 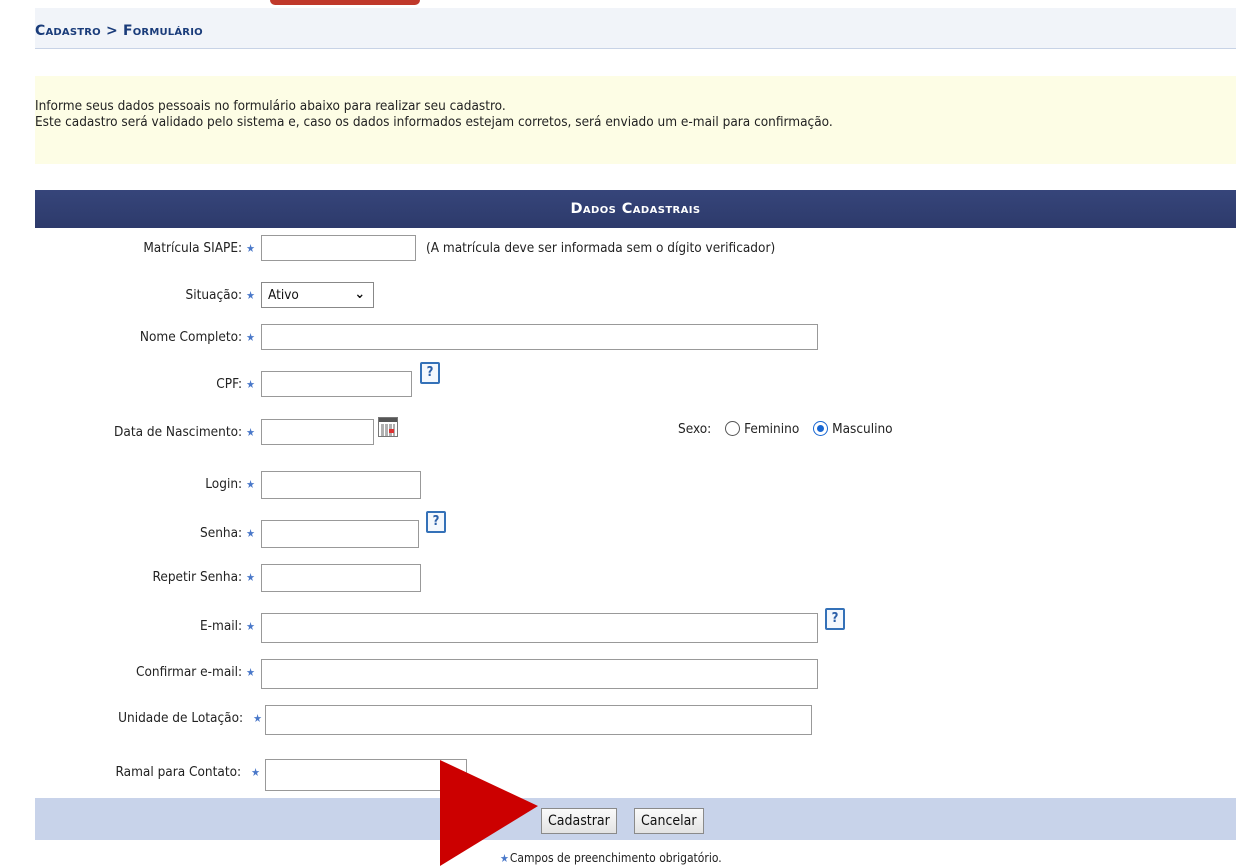 What do you see at coordinates (669, 821) in the screenshot?
I see `cancelar-button: Cancelar` at bounding box center [669, 821].